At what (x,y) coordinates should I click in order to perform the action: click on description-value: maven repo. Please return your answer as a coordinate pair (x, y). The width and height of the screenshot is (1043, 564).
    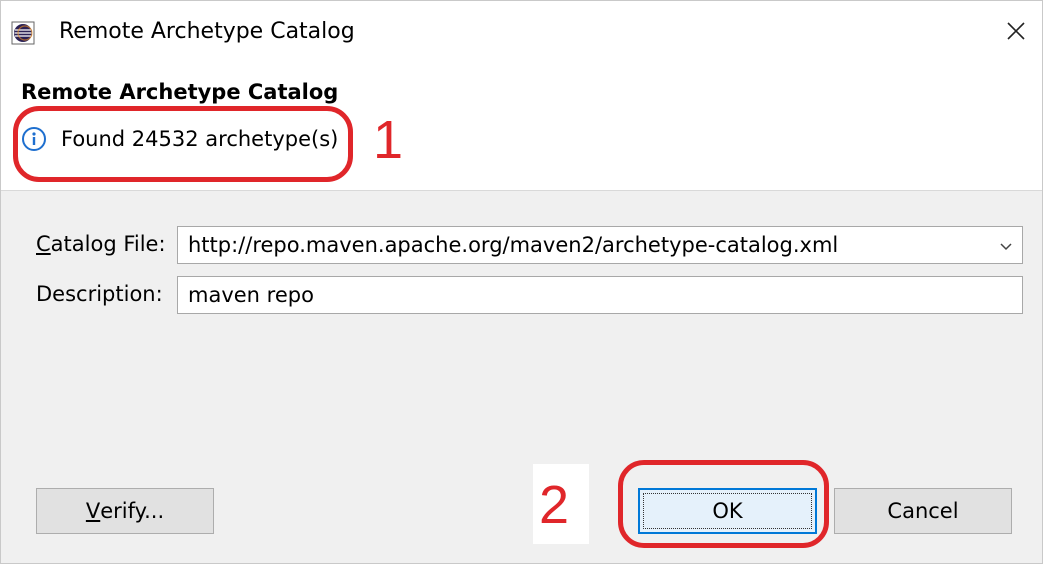
    Looking at the image, I should click on (251, 295).